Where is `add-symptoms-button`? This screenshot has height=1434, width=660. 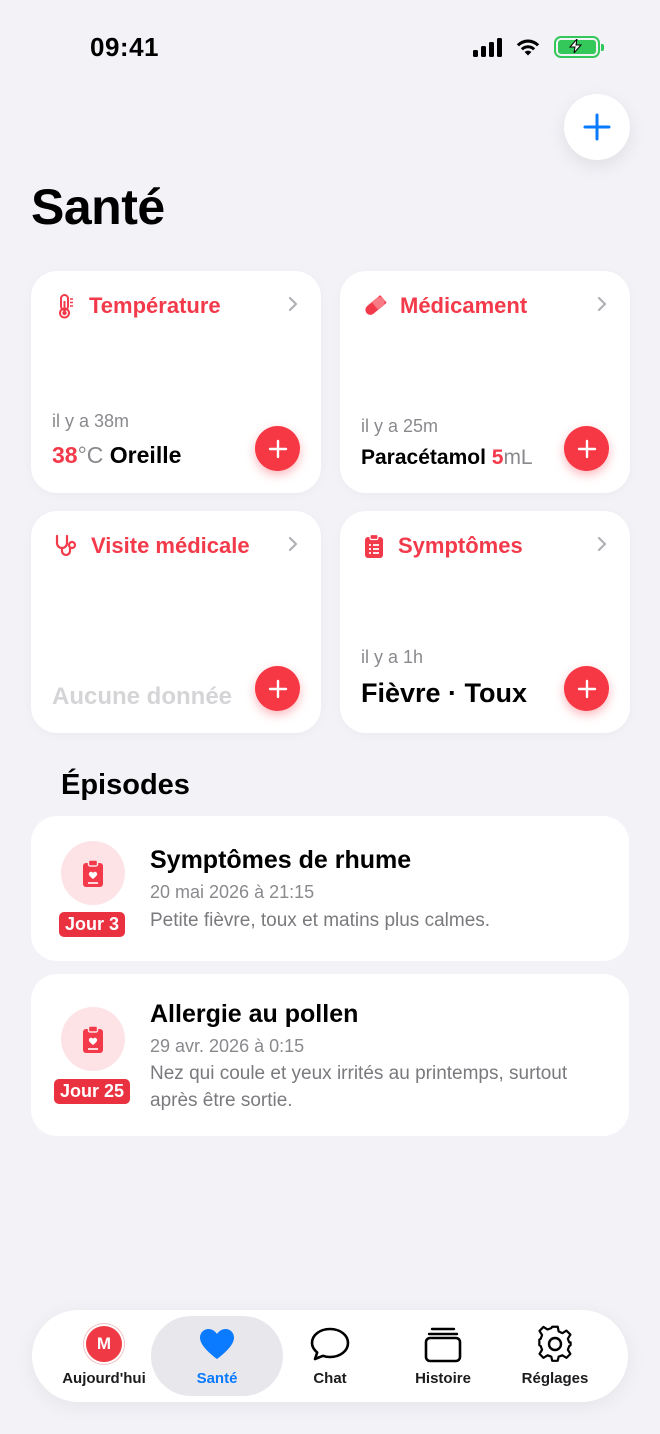
add-symptoms-button is located at coordinates (586, 688).